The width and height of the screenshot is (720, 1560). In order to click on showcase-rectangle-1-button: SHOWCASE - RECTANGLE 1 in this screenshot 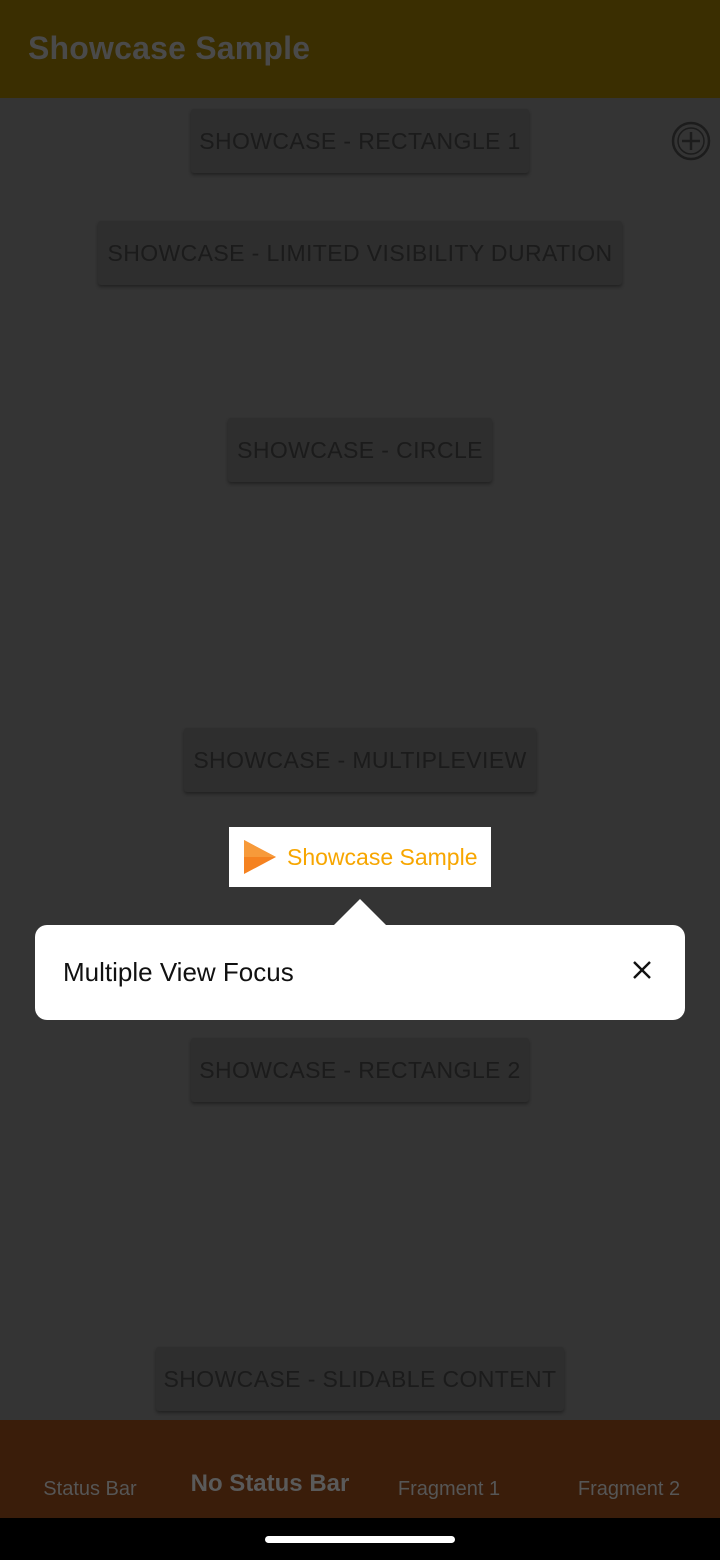, I will do `click(360, 141)`.